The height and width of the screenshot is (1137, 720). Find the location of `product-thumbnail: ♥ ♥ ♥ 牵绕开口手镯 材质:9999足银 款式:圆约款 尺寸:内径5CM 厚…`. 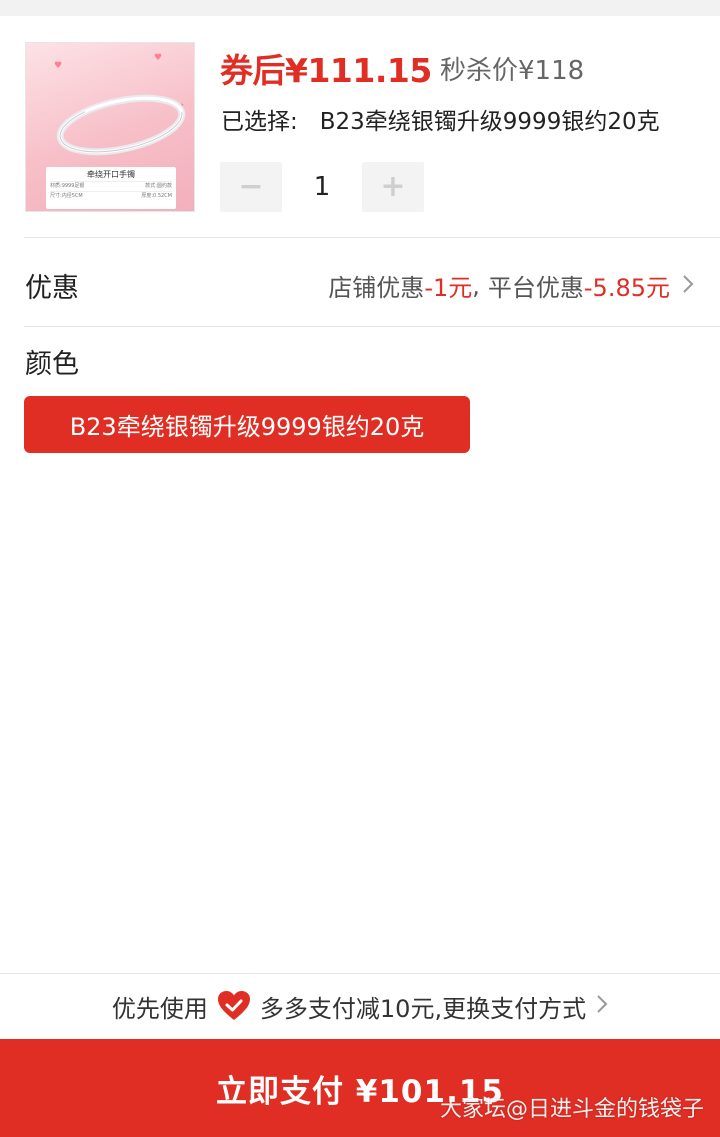

product-thumbnail: ♥ ♥ ♥ 牵绕开口手镯 材质:9999足银 款式:圆约款 尺寸:内径5CM 厚… is located at coordinates (110, 127).